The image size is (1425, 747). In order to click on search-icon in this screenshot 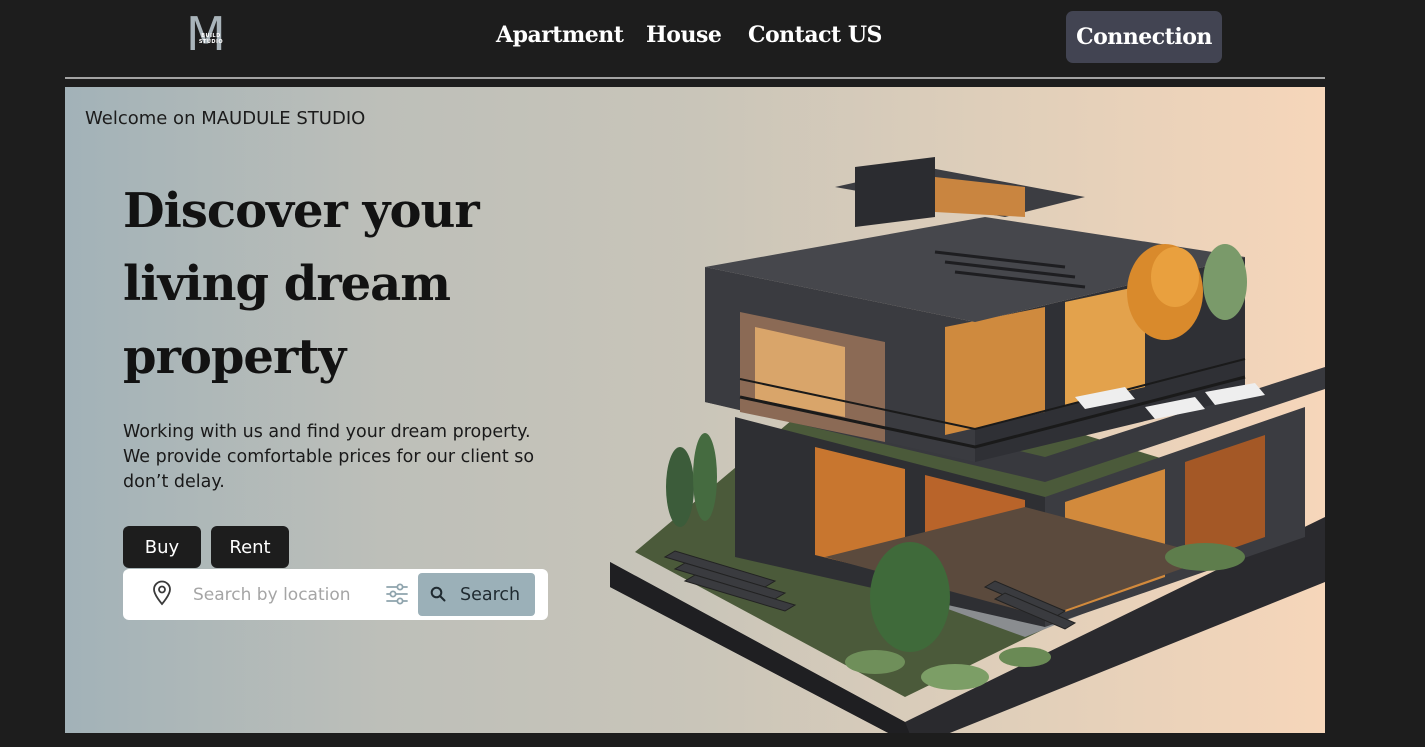, I will do `click(438, 594)`.